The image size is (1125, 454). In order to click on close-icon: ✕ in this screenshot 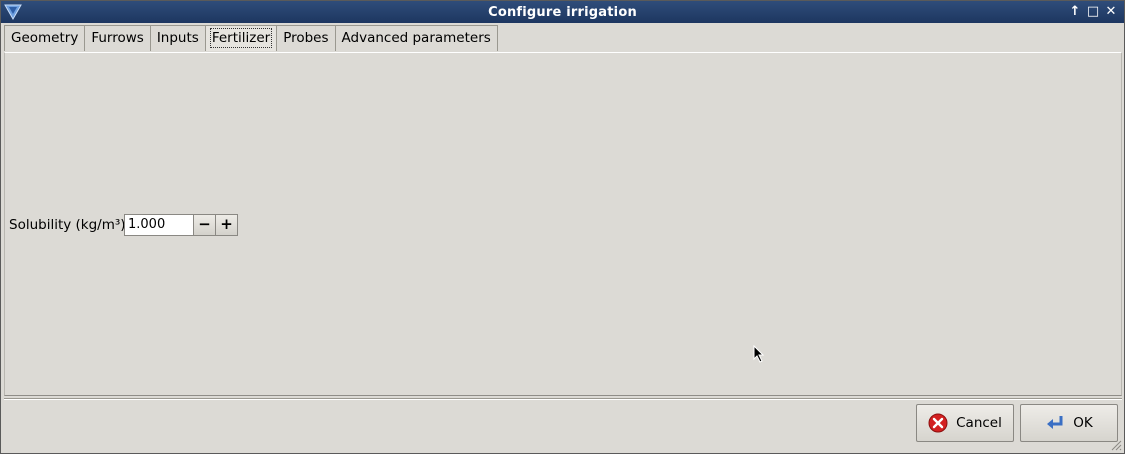, I will do `click(1111, 12)`.